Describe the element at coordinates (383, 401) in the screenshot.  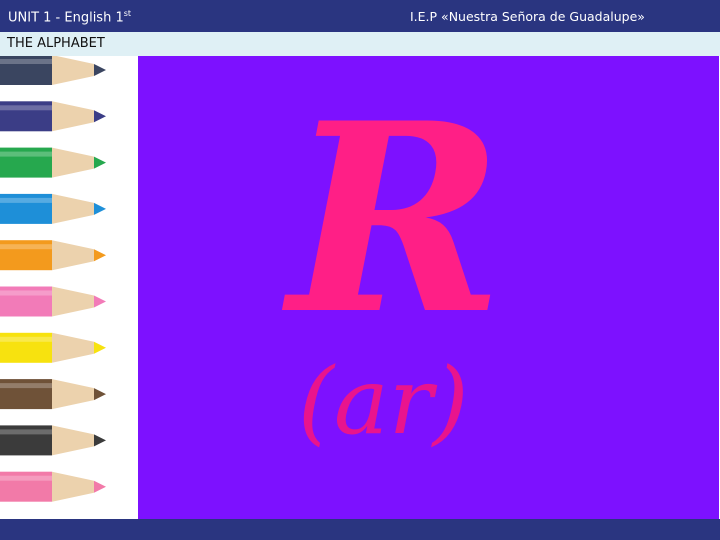
I see `letter-pronunciation: (ar)` at that location.